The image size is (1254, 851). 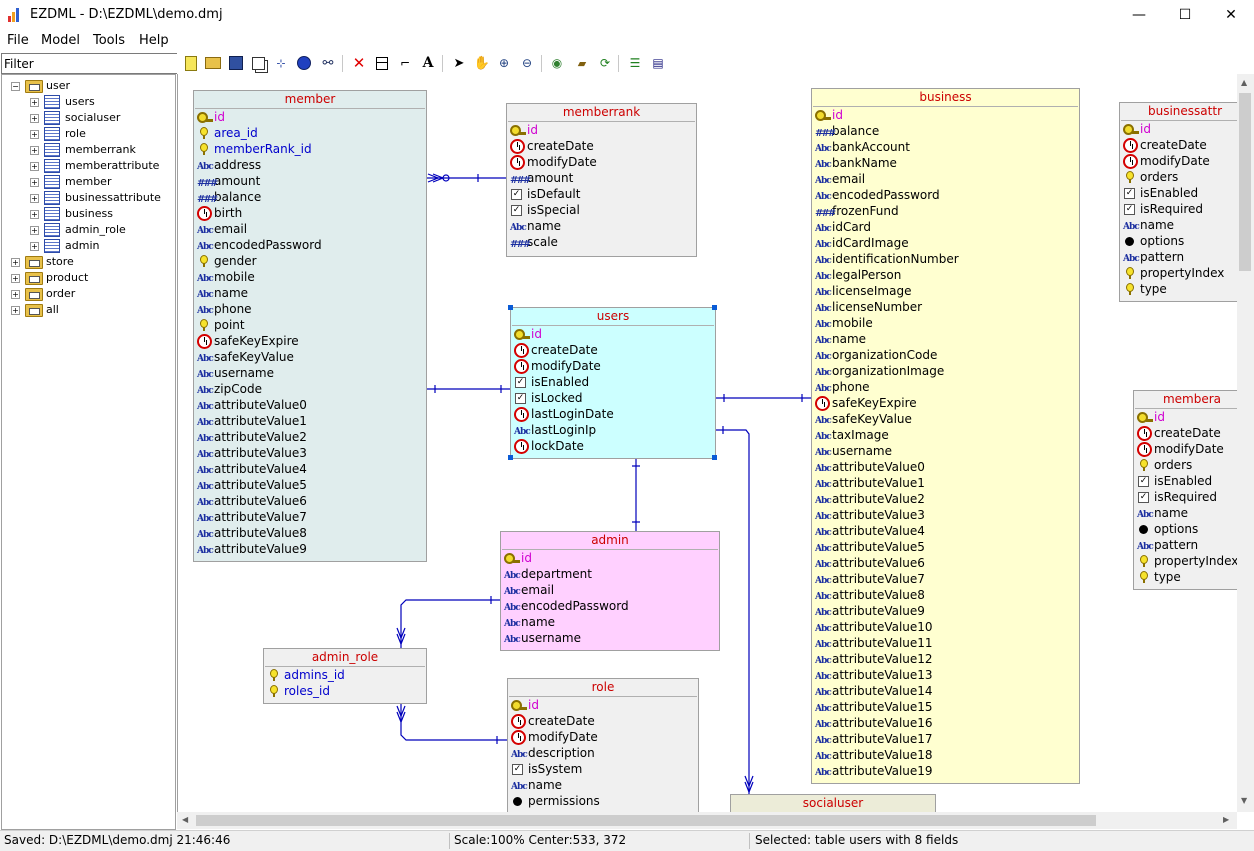 I want to click on field-row: Abc phone, so click(x=310, y=309).